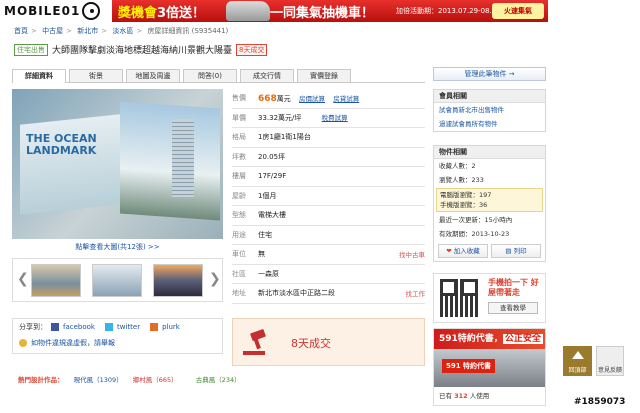 The height and width of the screenshot is (413, 640). What do you see at coordinates (474, 234) in the screenshot?
I see `expiry-date: 有效期間：2013-10-23` at bounding box center [474, 234].